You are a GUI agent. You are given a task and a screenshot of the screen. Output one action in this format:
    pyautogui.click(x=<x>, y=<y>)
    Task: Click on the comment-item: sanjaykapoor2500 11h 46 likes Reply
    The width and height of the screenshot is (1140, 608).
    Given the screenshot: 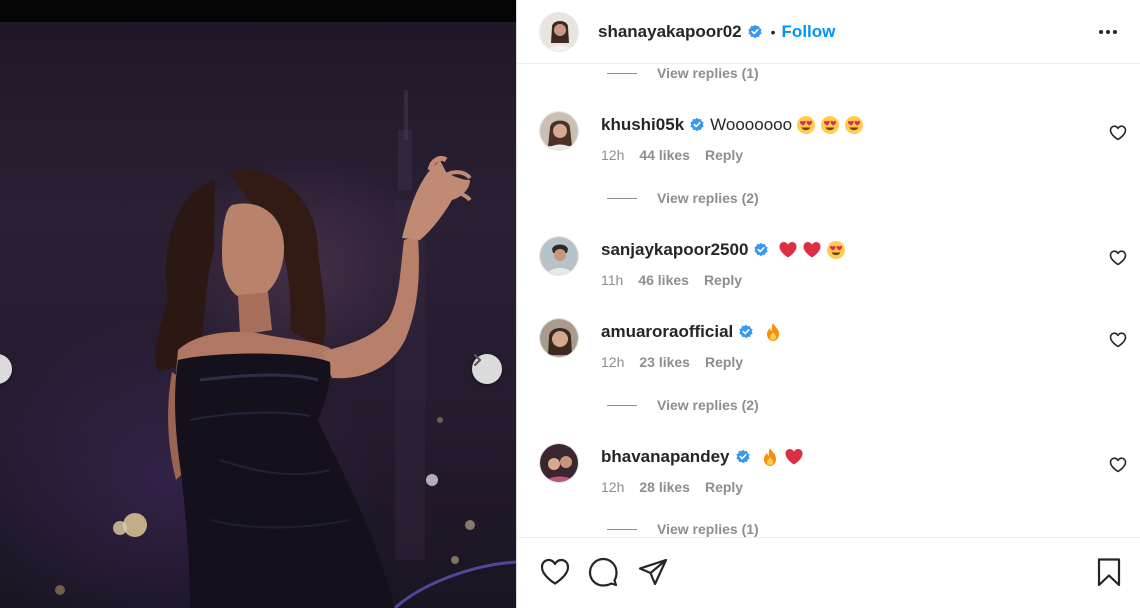 What is the action you would take?
    pyautogui.click(x=828, y=266)
    